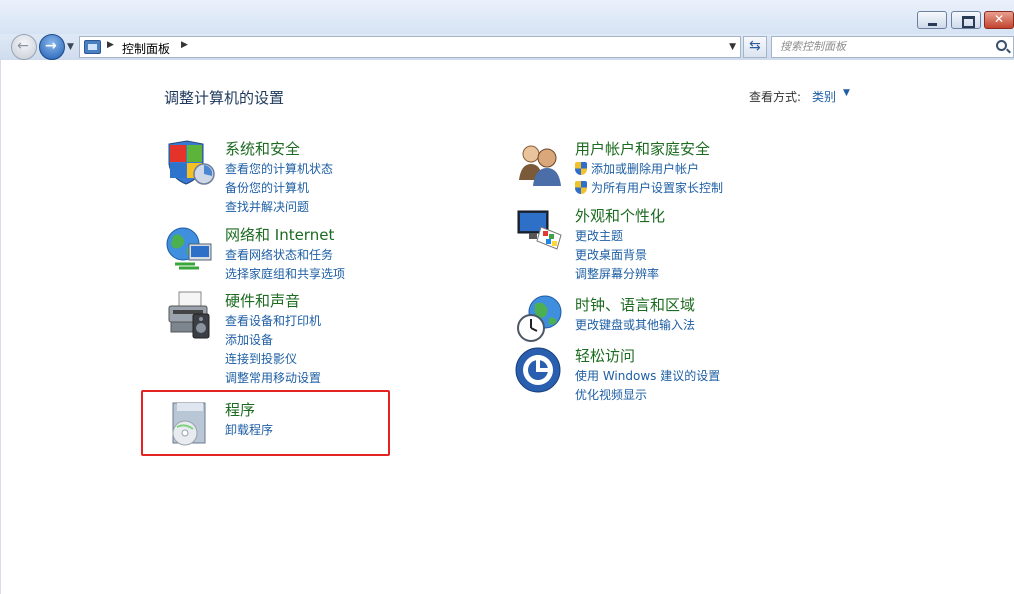  What do you see at coordinates (617, 235) in the screenshot?
I see `link-change-theme: 更改主题` at bounding box center [617, 235].